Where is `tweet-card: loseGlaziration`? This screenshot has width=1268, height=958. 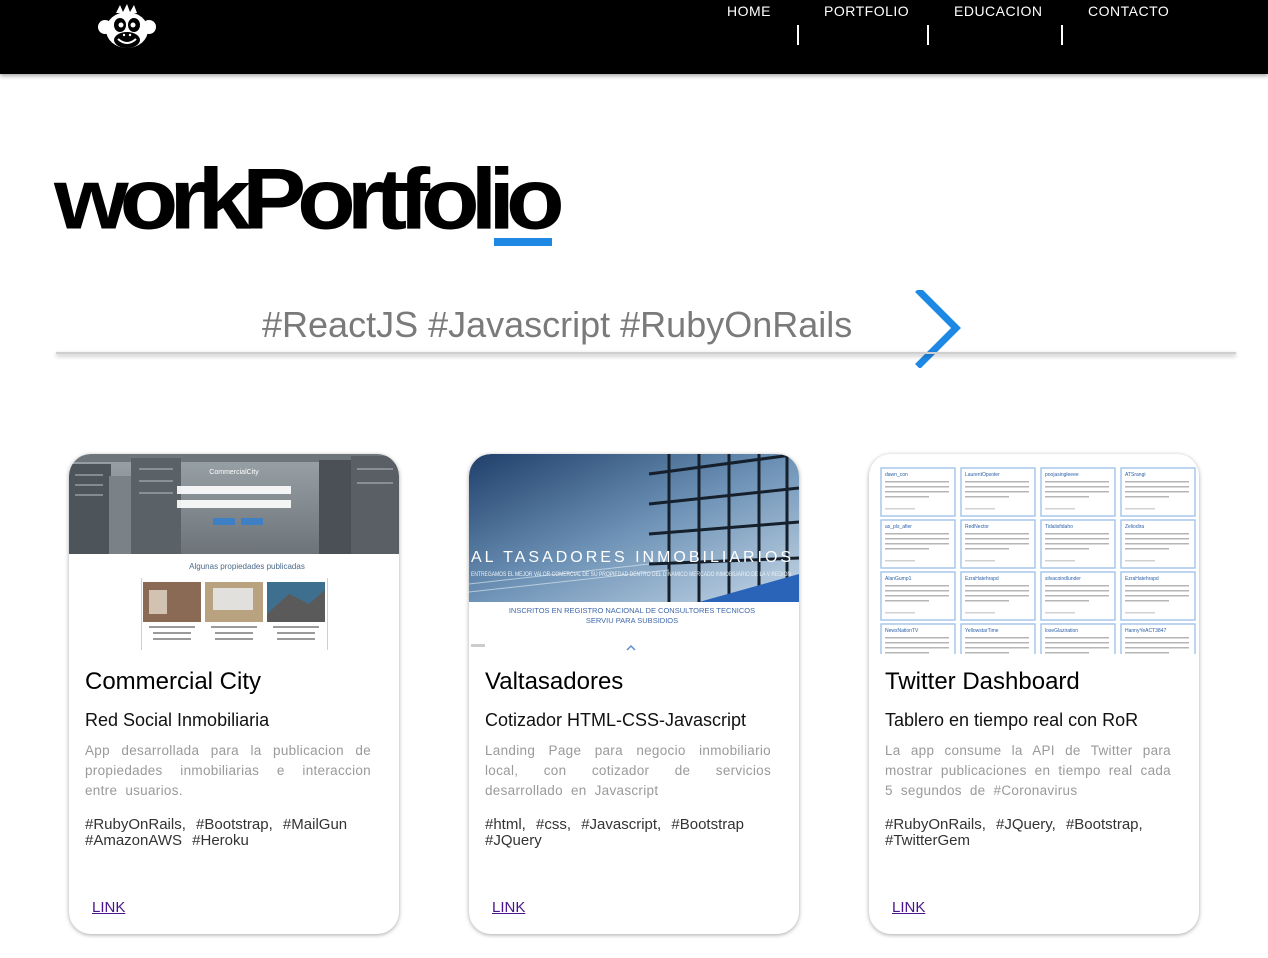 tweet-card: loseGlaziration is located at coordinates (1078, 638).